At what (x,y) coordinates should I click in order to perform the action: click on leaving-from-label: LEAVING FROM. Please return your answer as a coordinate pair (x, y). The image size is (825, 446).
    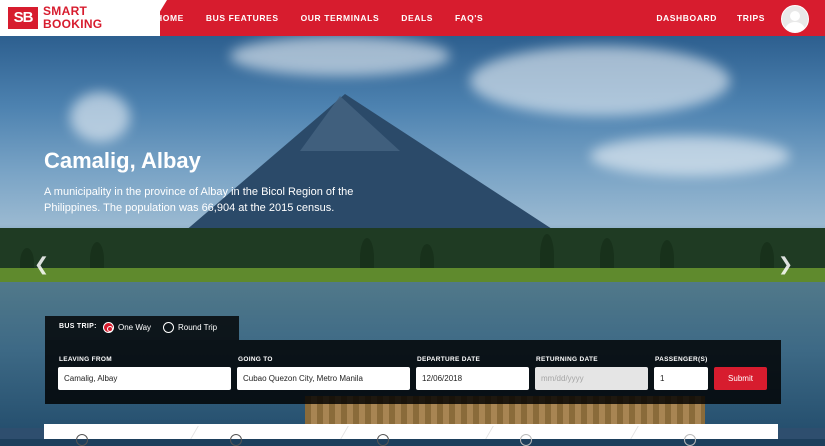
    Looking at the image, I should click on (85, 359).